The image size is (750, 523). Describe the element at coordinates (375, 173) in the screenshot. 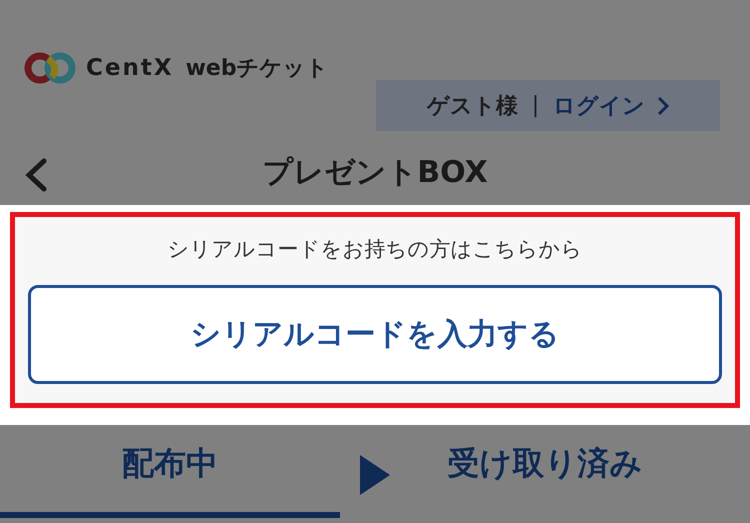

I see `page-title: プレゼントBOX` at that location.